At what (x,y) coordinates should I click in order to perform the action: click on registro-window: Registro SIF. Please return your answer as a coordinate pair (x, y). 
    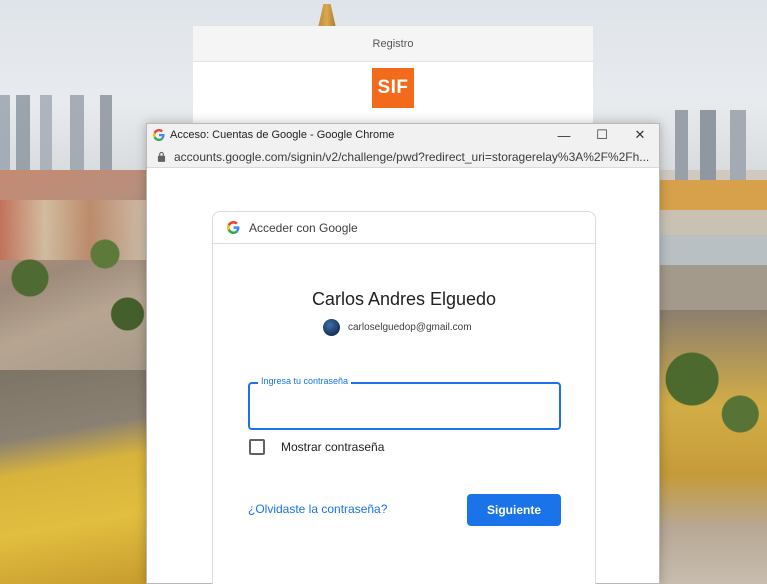
    Looking at the image, I should click on (393, 76).